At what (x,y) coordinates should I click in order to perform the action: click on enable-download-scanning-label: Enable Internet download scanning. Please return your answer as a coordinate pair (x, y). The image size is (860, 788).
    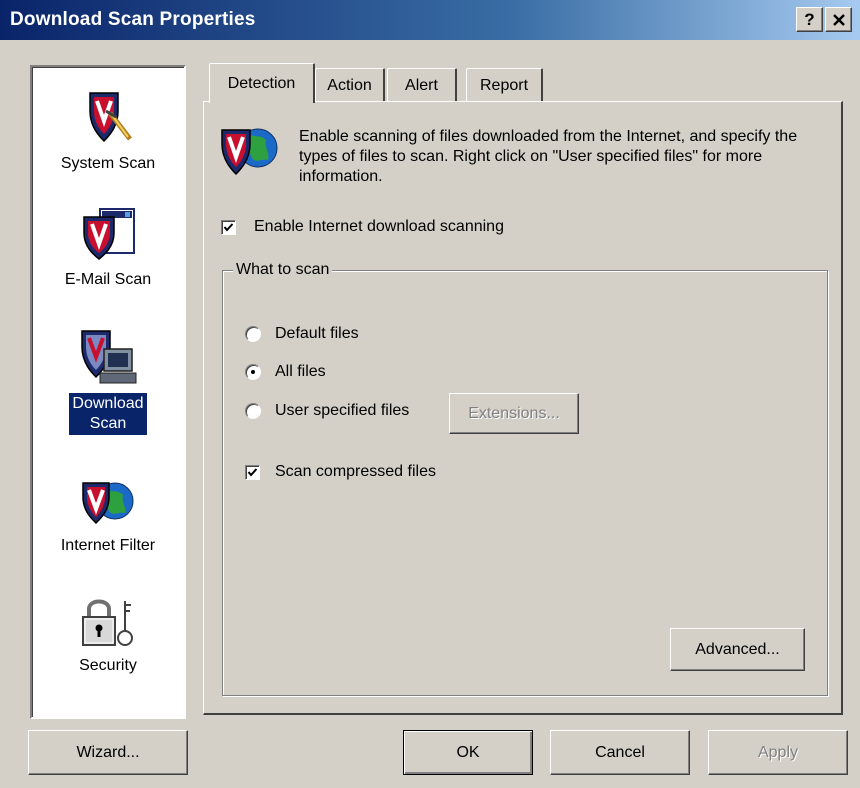
    Looking at the image, I should click on (379, 227).